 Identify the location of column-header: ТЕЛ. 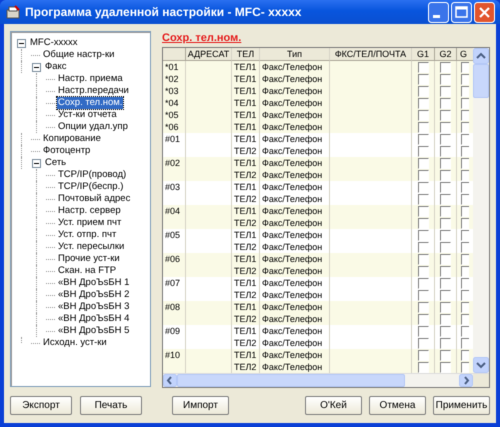
(246, 54).